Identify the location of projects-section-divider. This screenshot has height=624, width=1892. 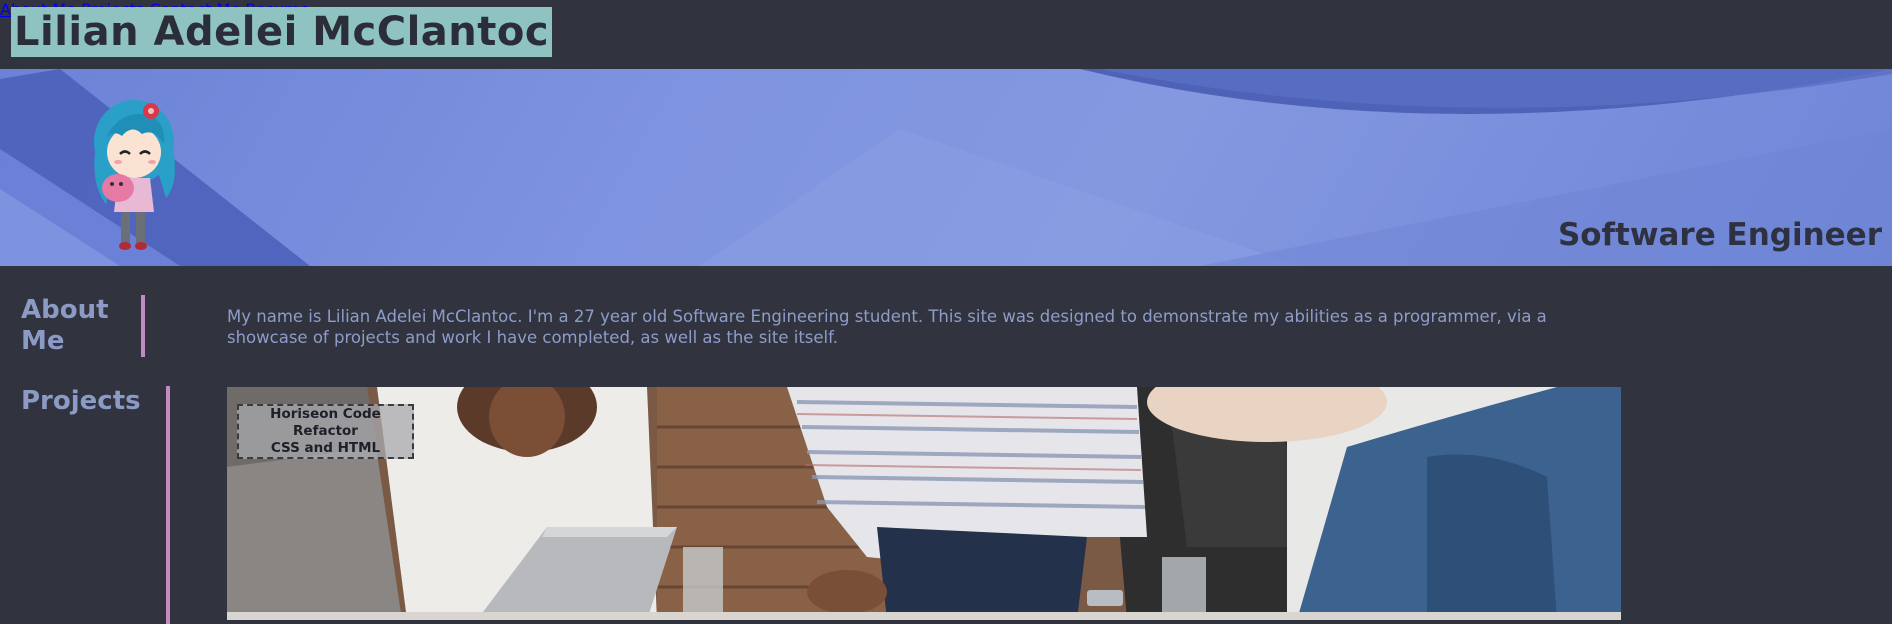
(168, 505).